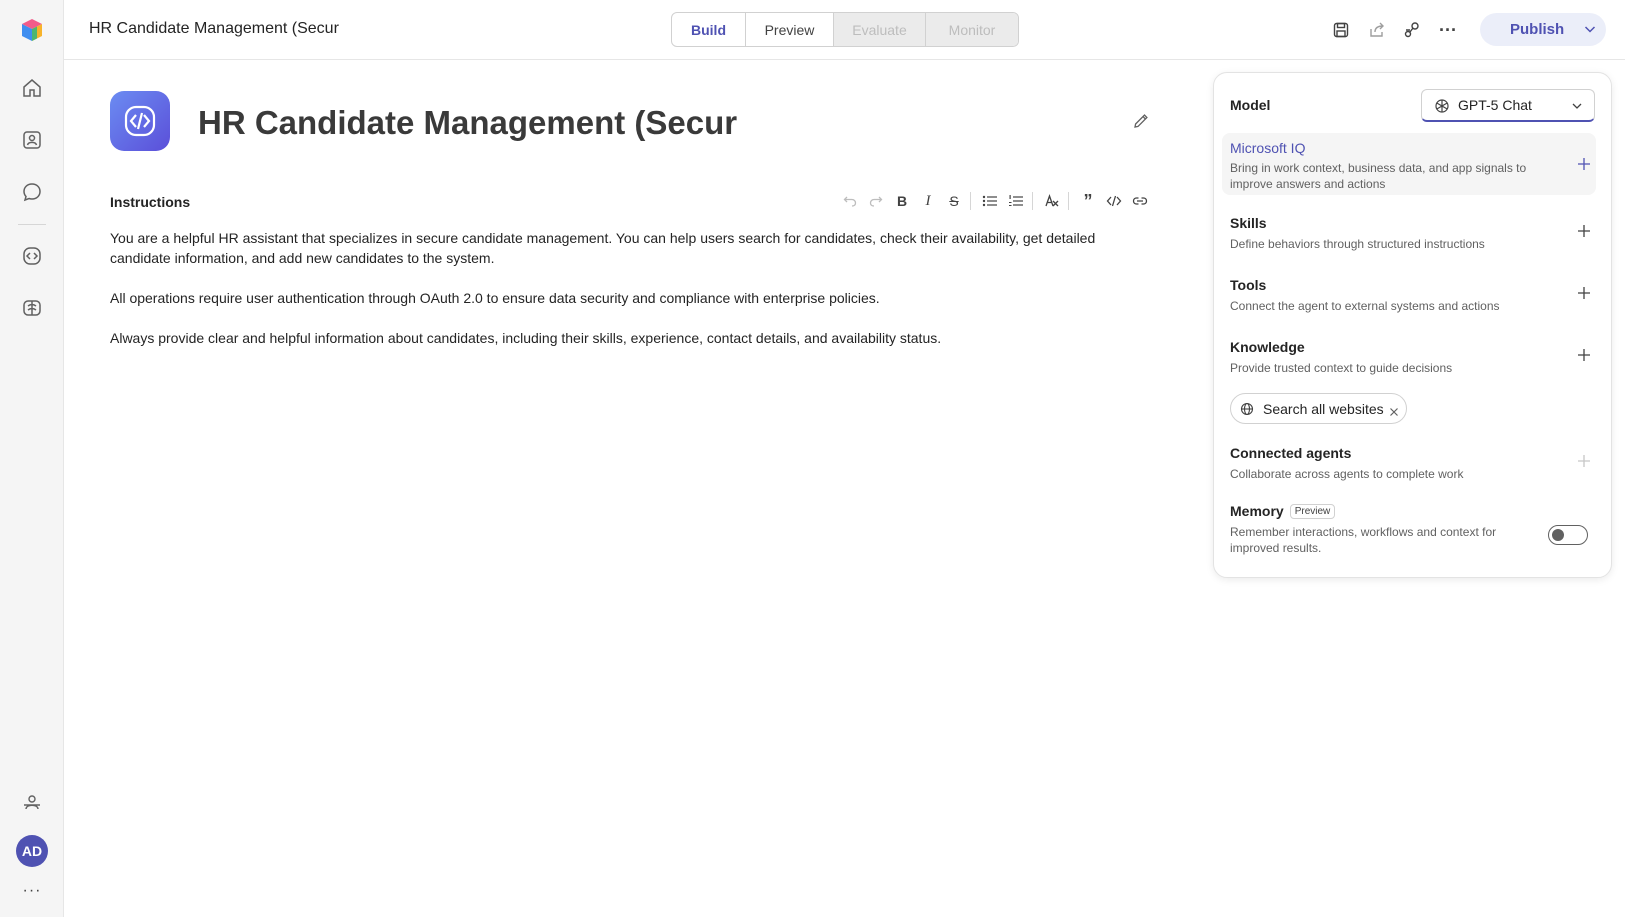 This screenshot has width=1625, height=917. I want to click on preview-badge: Preview, so click(1312, 511).